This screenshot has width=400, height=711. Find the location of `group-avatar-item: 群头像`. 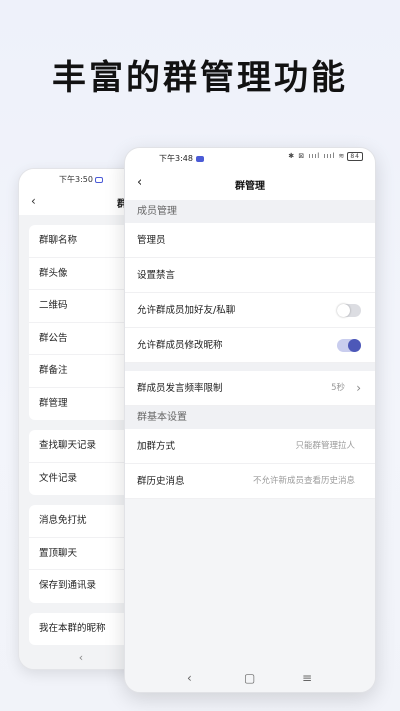

group-avatar-item: 群头像 is located at coordinates (81, 274).